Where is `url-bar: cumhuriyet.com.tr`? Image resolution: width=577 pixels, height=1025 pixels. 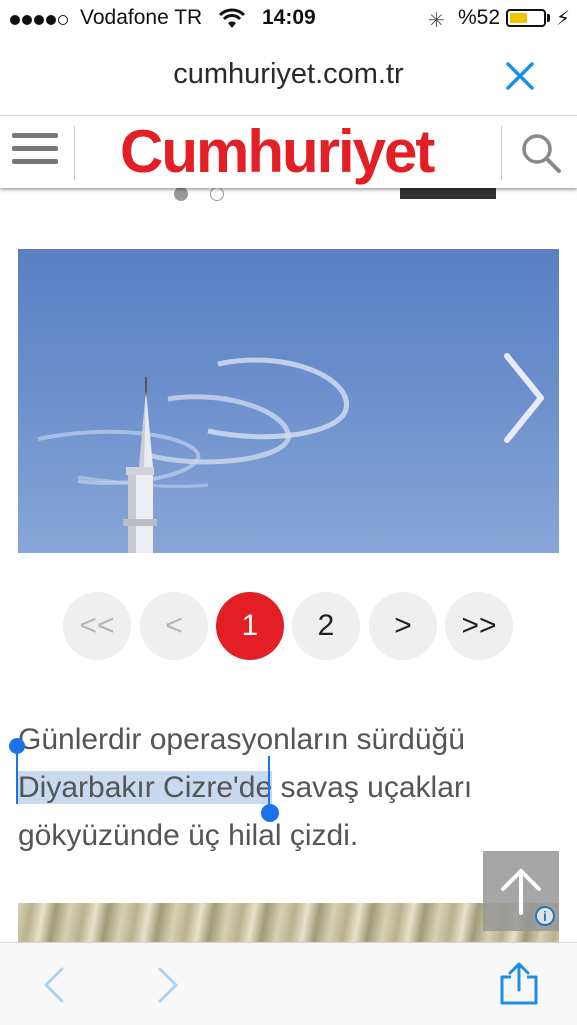
url-bar: cumhuriyet.com.tr is located at coordinates (288, 76).